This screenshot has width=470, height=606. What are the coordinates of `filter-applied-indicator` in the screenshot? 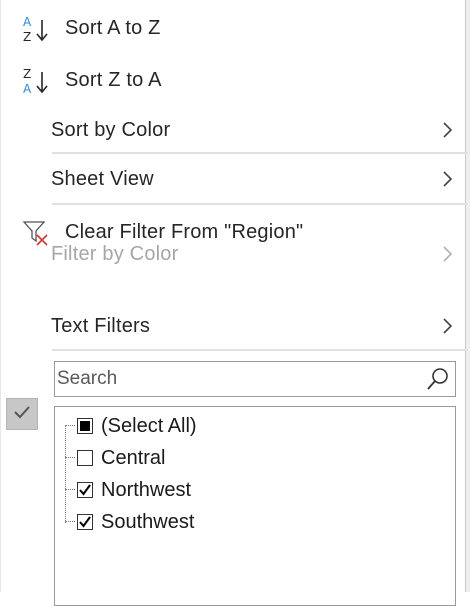 It's located at (22, 414).